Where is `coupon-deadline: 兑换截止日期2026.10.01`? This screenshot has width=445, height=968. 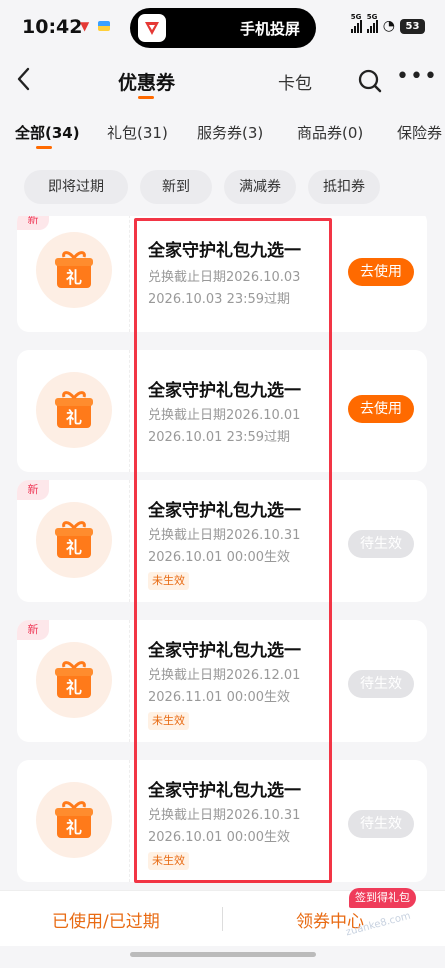 coupon-deadline: 兑换截止日期2026.10.01 is located at coordinates (224, 415).